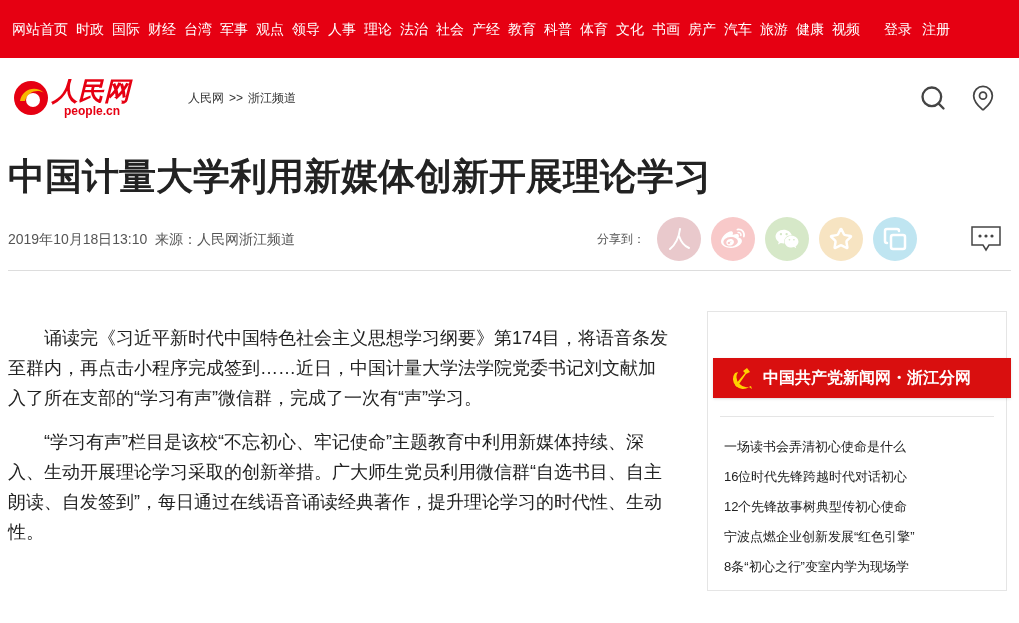 The width and height of the screenshot is (1019, 623). I want to click on search-icon, so click(933, 98).